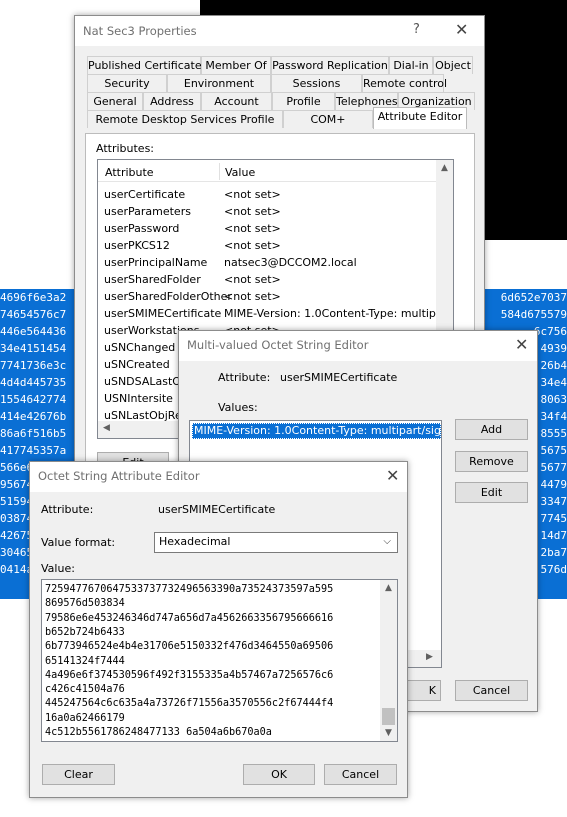 This screenshot has height=817, width=567. What do you see at coordinates (330, 65) in the screenshot?
I see `tab-password-replication: Password Replication` at bounding box center [330, 65].